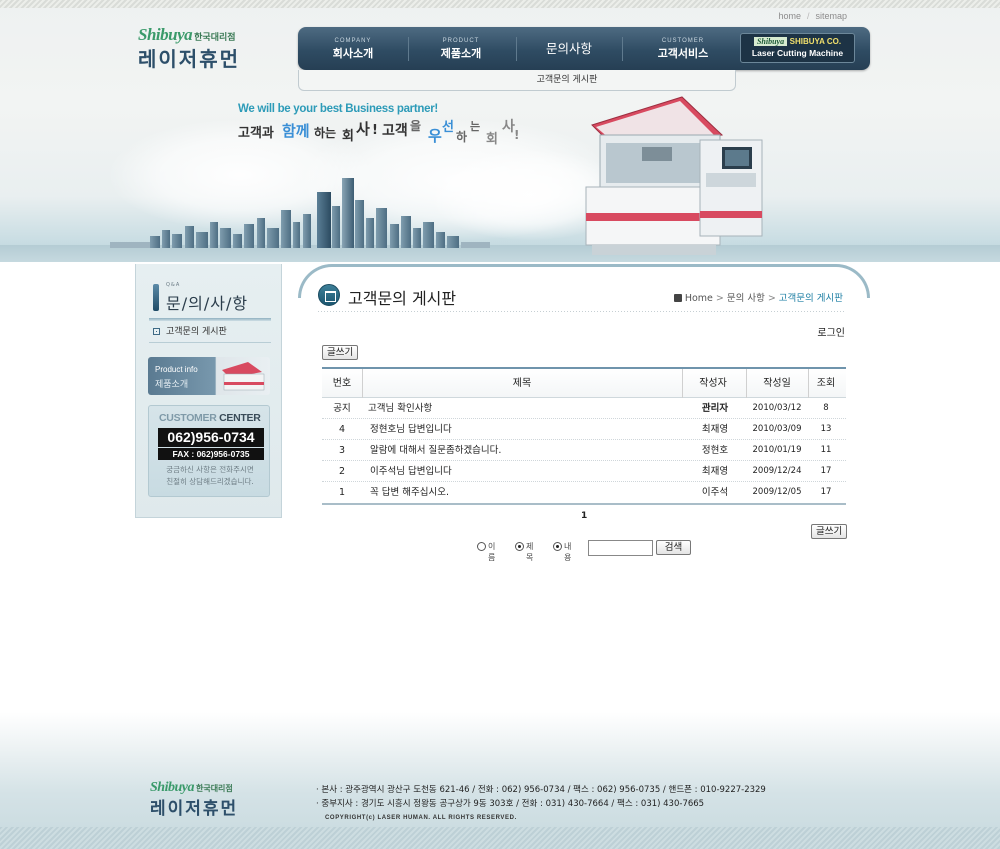 The image size is (1000, 849). I want to click on sitemap-link: sitemap, so click(831, 16).